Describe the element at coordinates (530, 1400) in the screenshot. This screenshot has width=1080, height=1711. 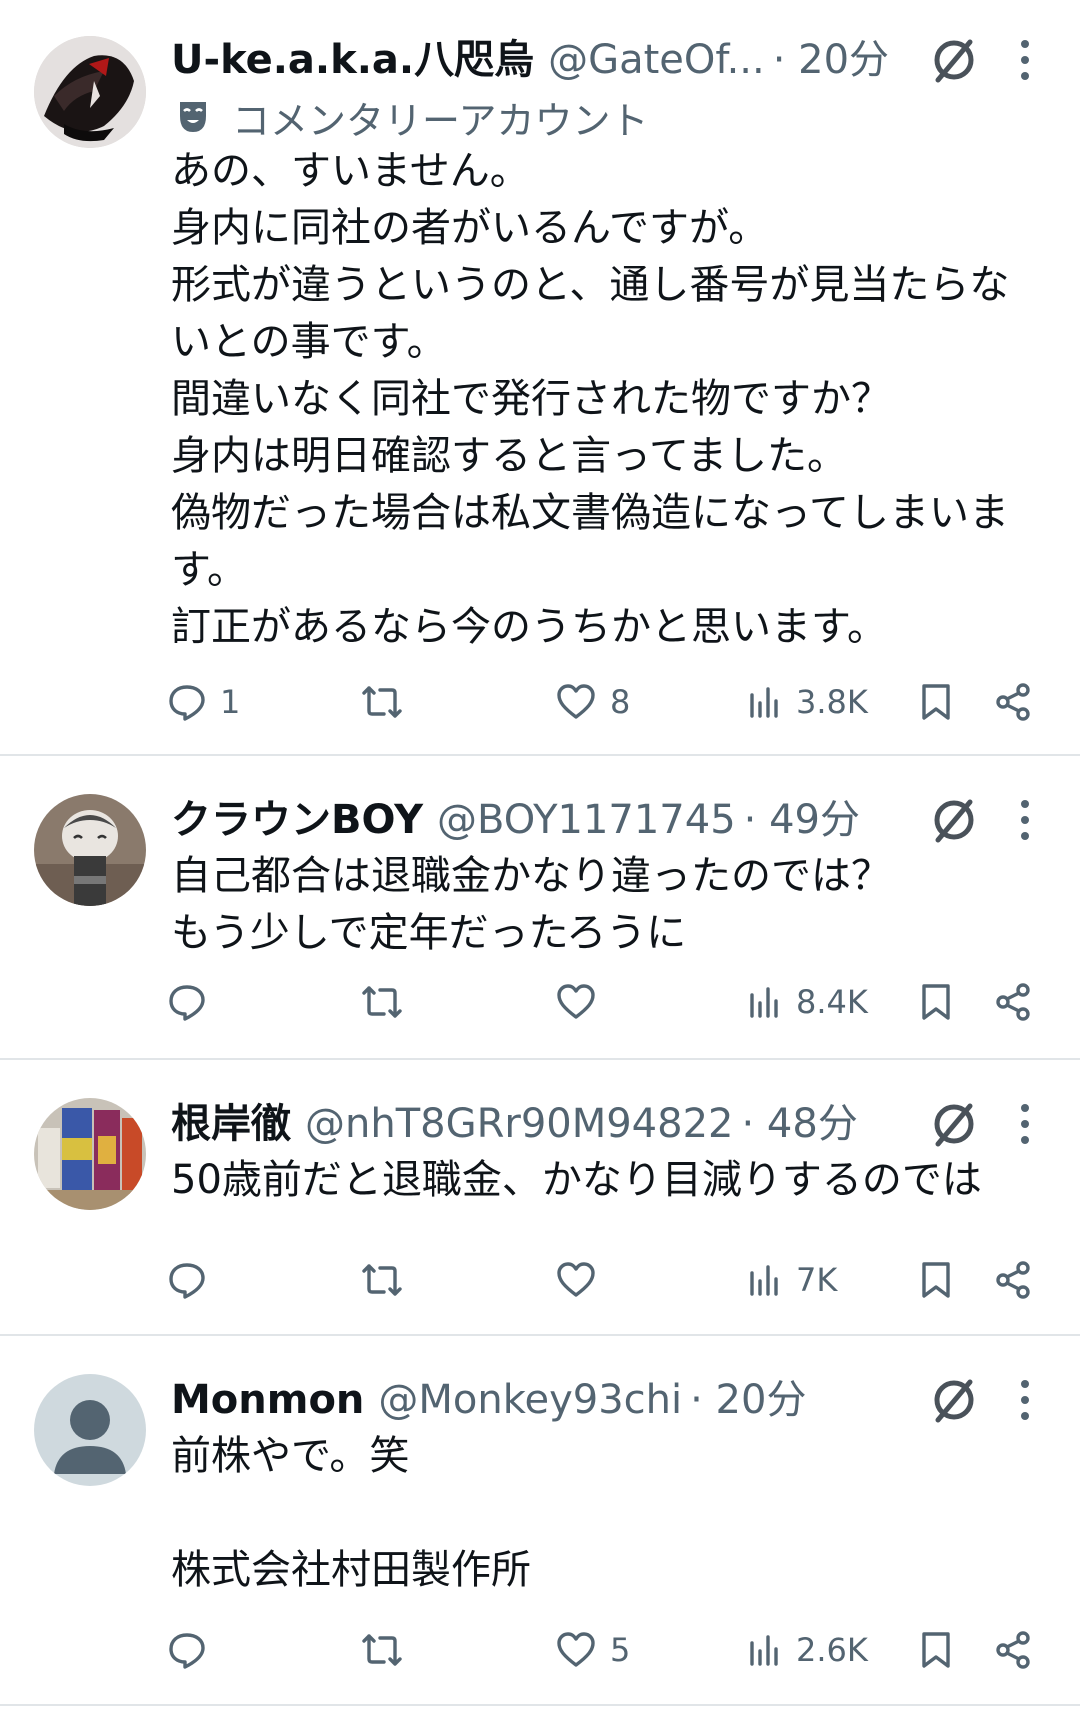
I see `user-handle: @Monkey93chi` at that location.